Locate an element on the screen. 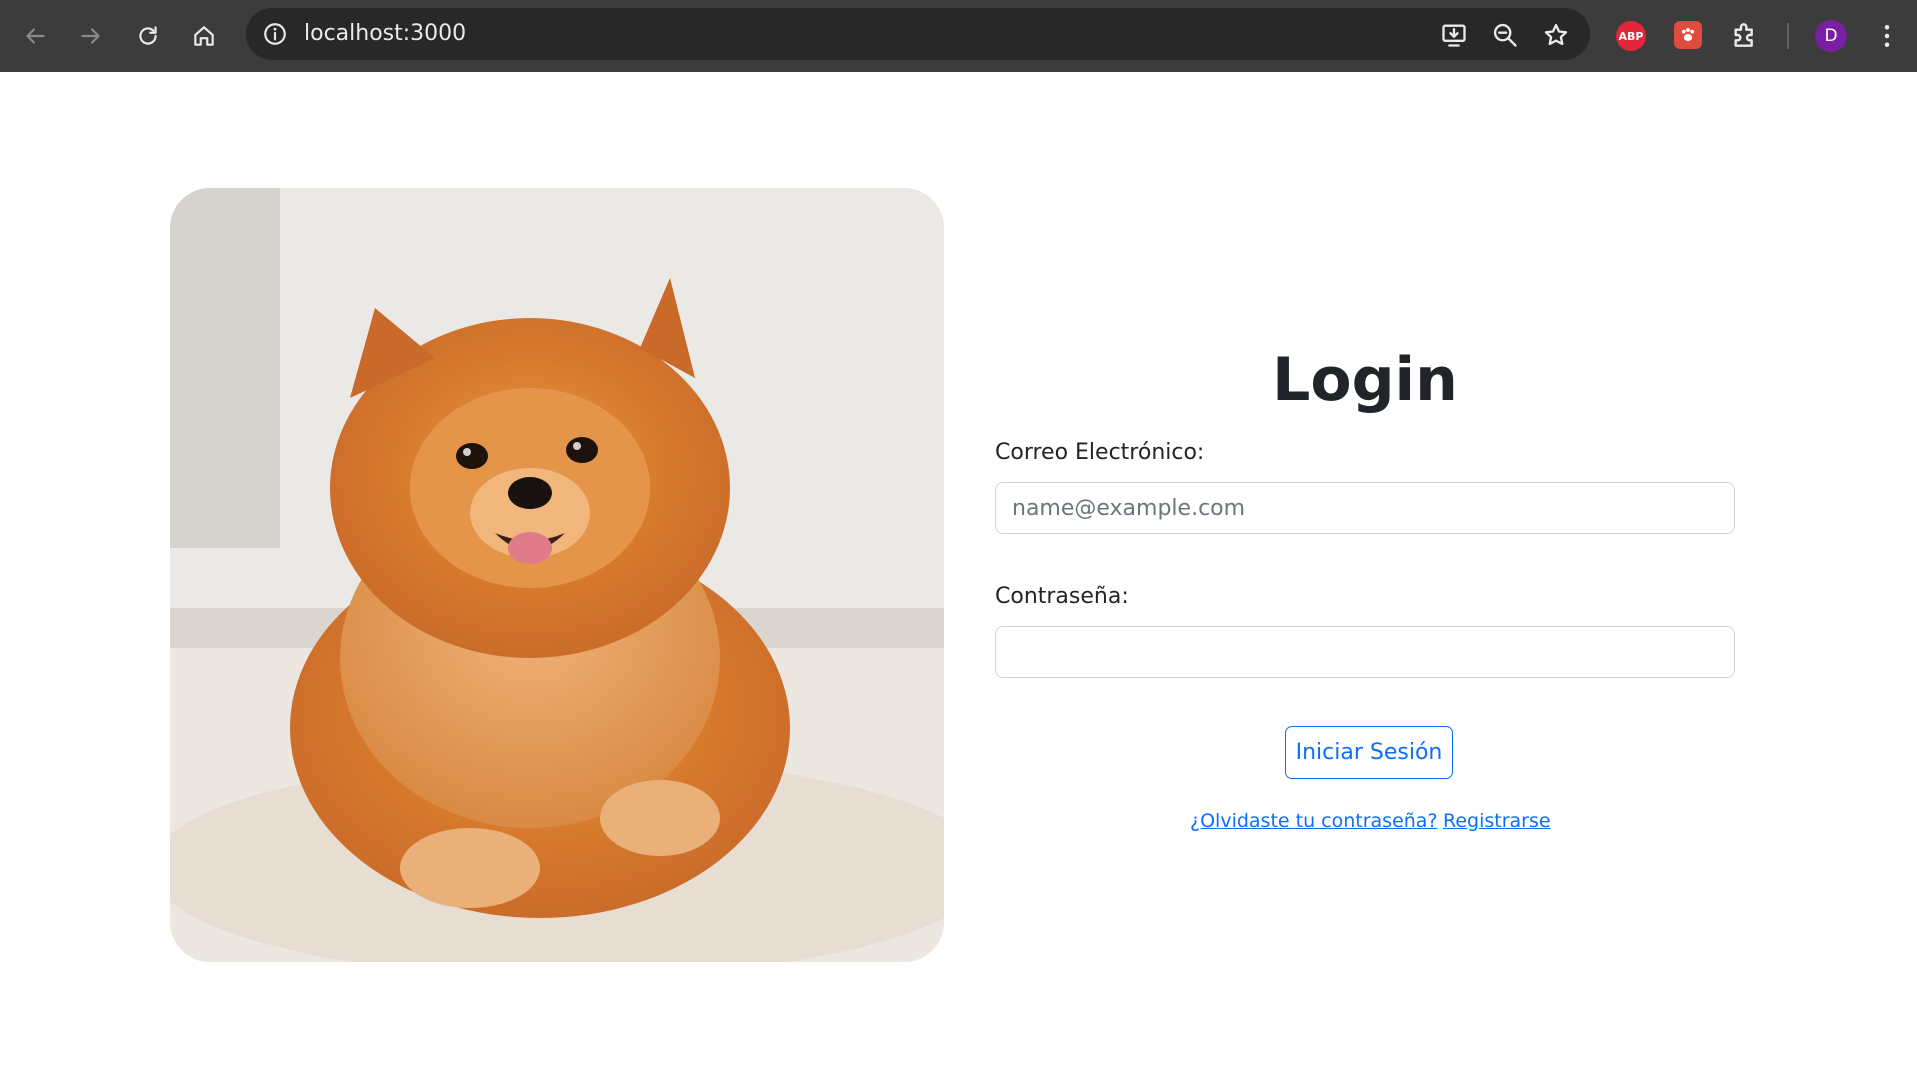 The height and width of the screenshot is (1072, 1917). login-submit-button: Iniciar Sesión is located at coordinates (1369, 752).